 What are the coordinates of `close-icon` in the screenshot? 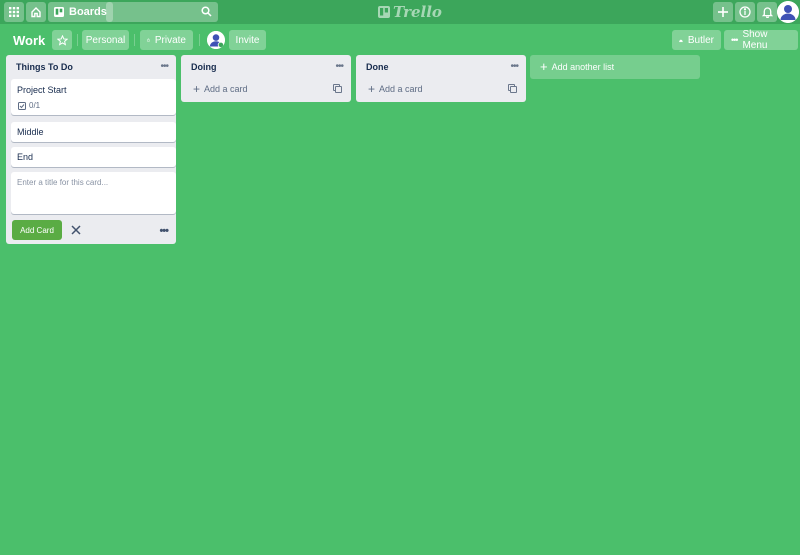 It's located at (76, 230).